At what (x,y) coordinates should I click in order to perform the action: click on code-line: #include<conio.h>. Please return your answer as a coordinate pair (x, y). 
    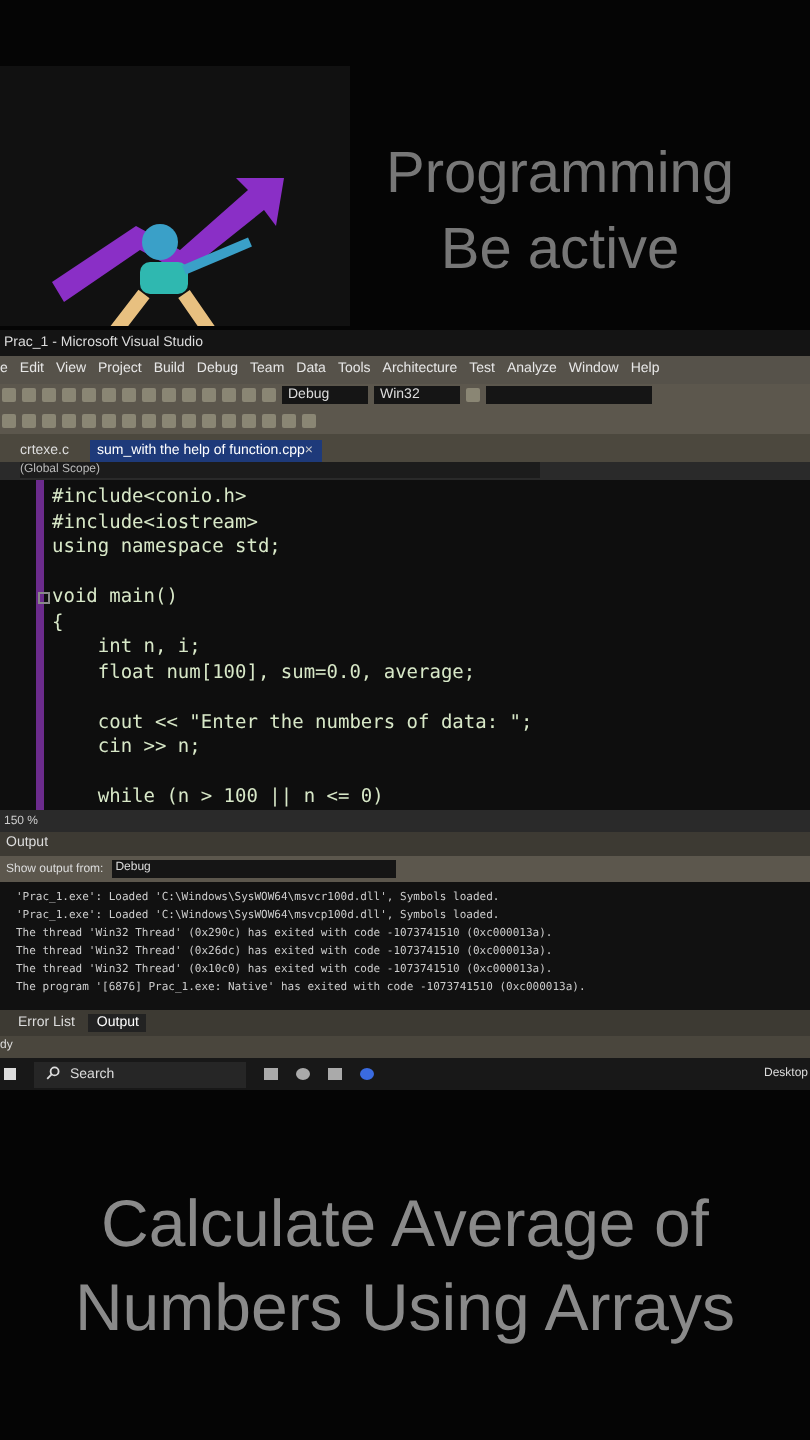
    Looking at the image, I should click on (149, 497).